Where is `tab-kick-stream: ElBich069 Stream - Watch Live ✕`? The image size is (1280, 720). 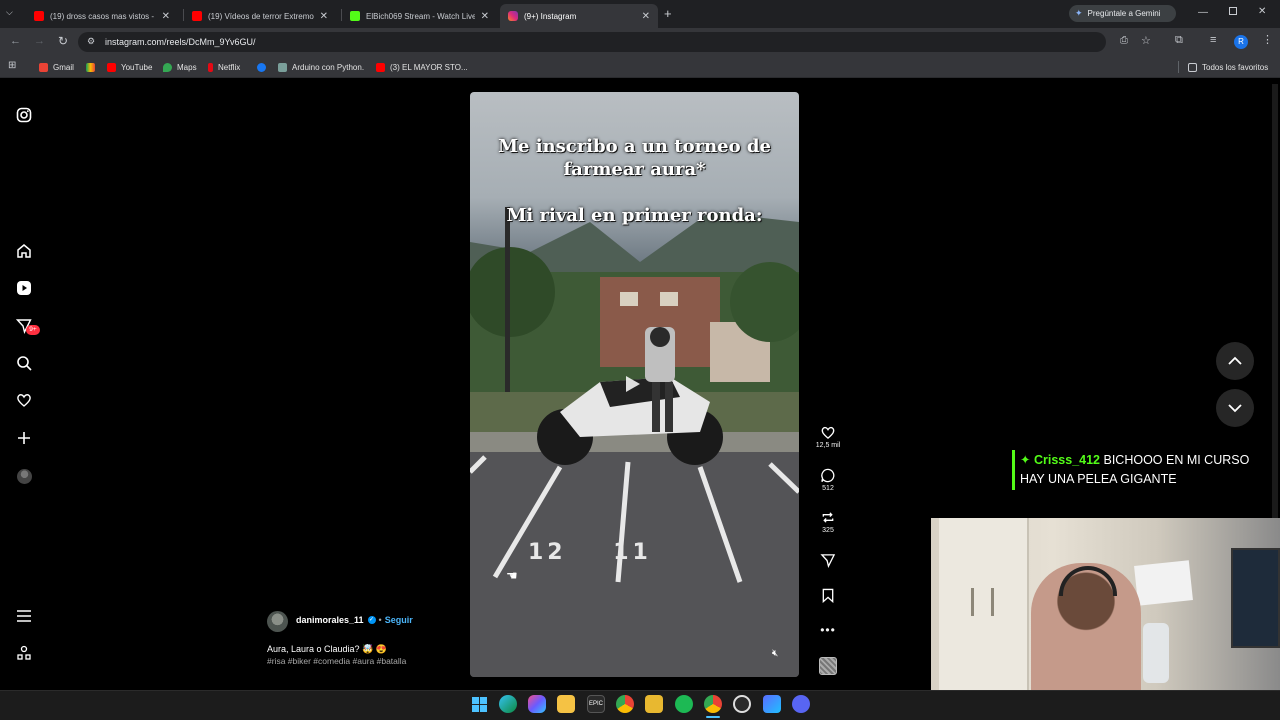 tab-kick-stream: ElBich069 Stream - Watch Live ✕ is located at coordinates (419, 16).